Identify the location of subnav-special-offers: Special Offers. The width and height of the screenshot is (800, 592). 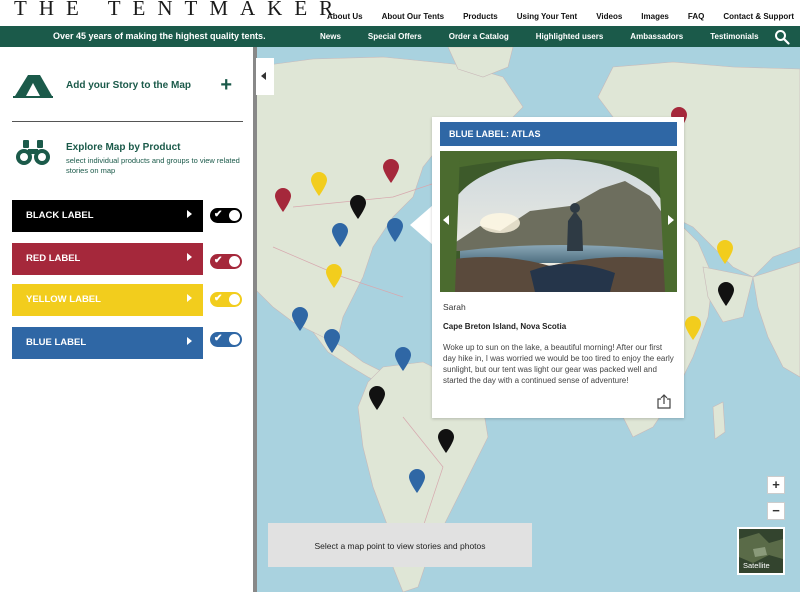
(395, 36).